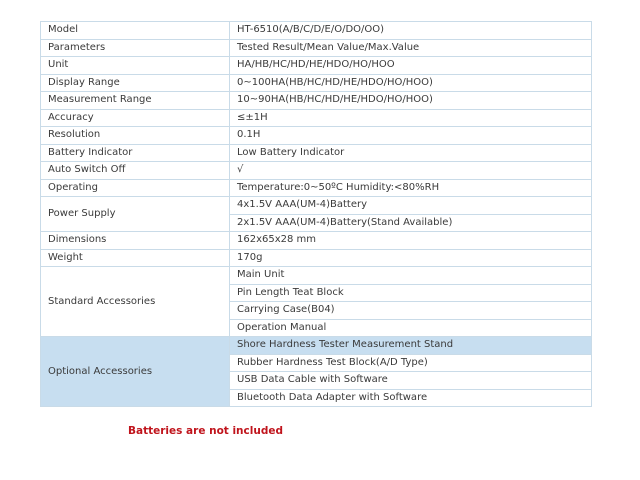 This screenshot has width=640, height=480. Describe the element at coordinates (410, 292) in the screenshot. I see `spec-value: Pin Length Teat Block` at that location.